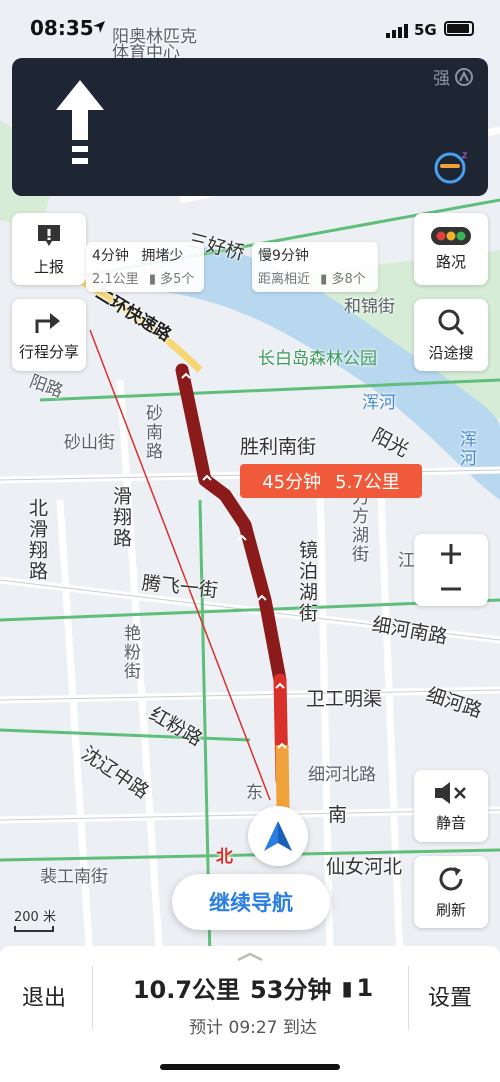 The width and height of the screenshot is (500, 1082). Describe the element at coordinates (250, 25) in the screenshot. I see `status-bar: 08:35 5G` at that location.